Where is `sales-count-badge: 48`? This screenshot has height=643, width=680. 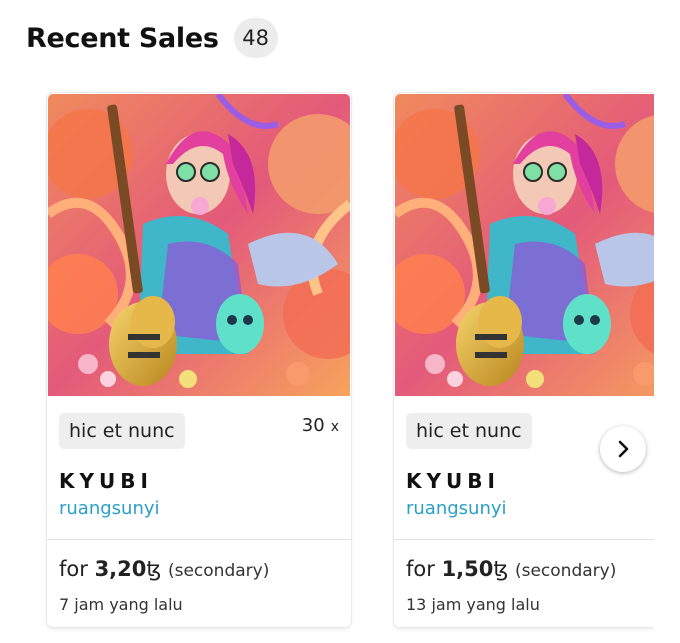
sales-count-badge: 48 is located at coordinates (255, 38).